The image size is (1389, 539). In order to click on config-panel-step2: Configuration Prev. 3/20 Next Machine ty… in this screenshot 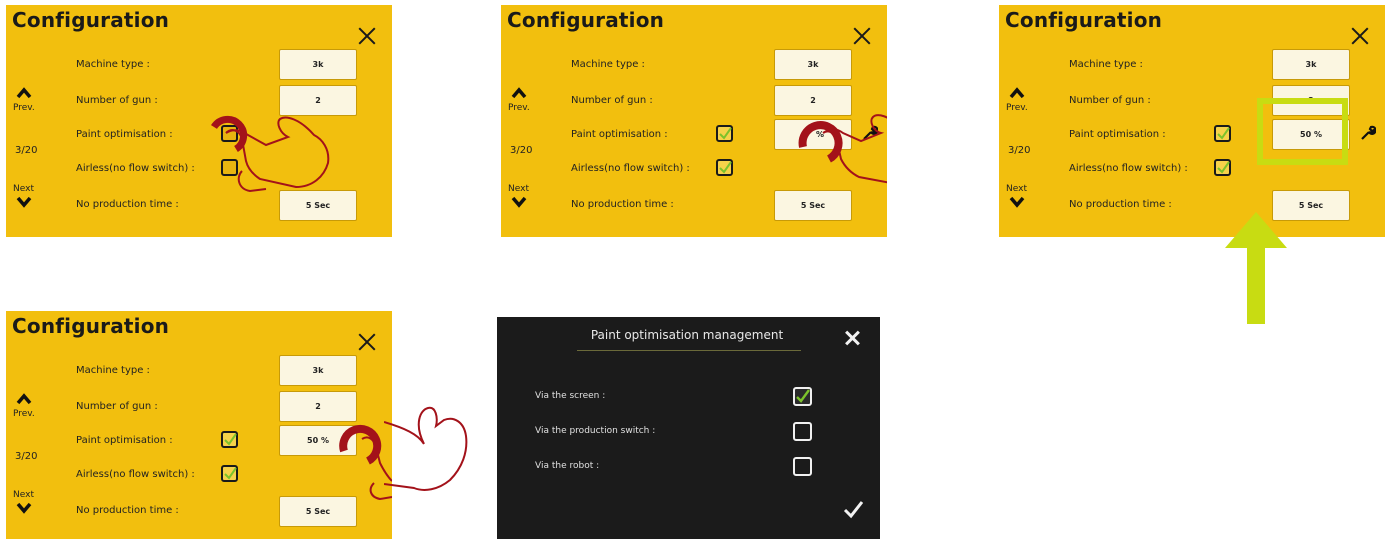, I will do `click(694, 121)`.